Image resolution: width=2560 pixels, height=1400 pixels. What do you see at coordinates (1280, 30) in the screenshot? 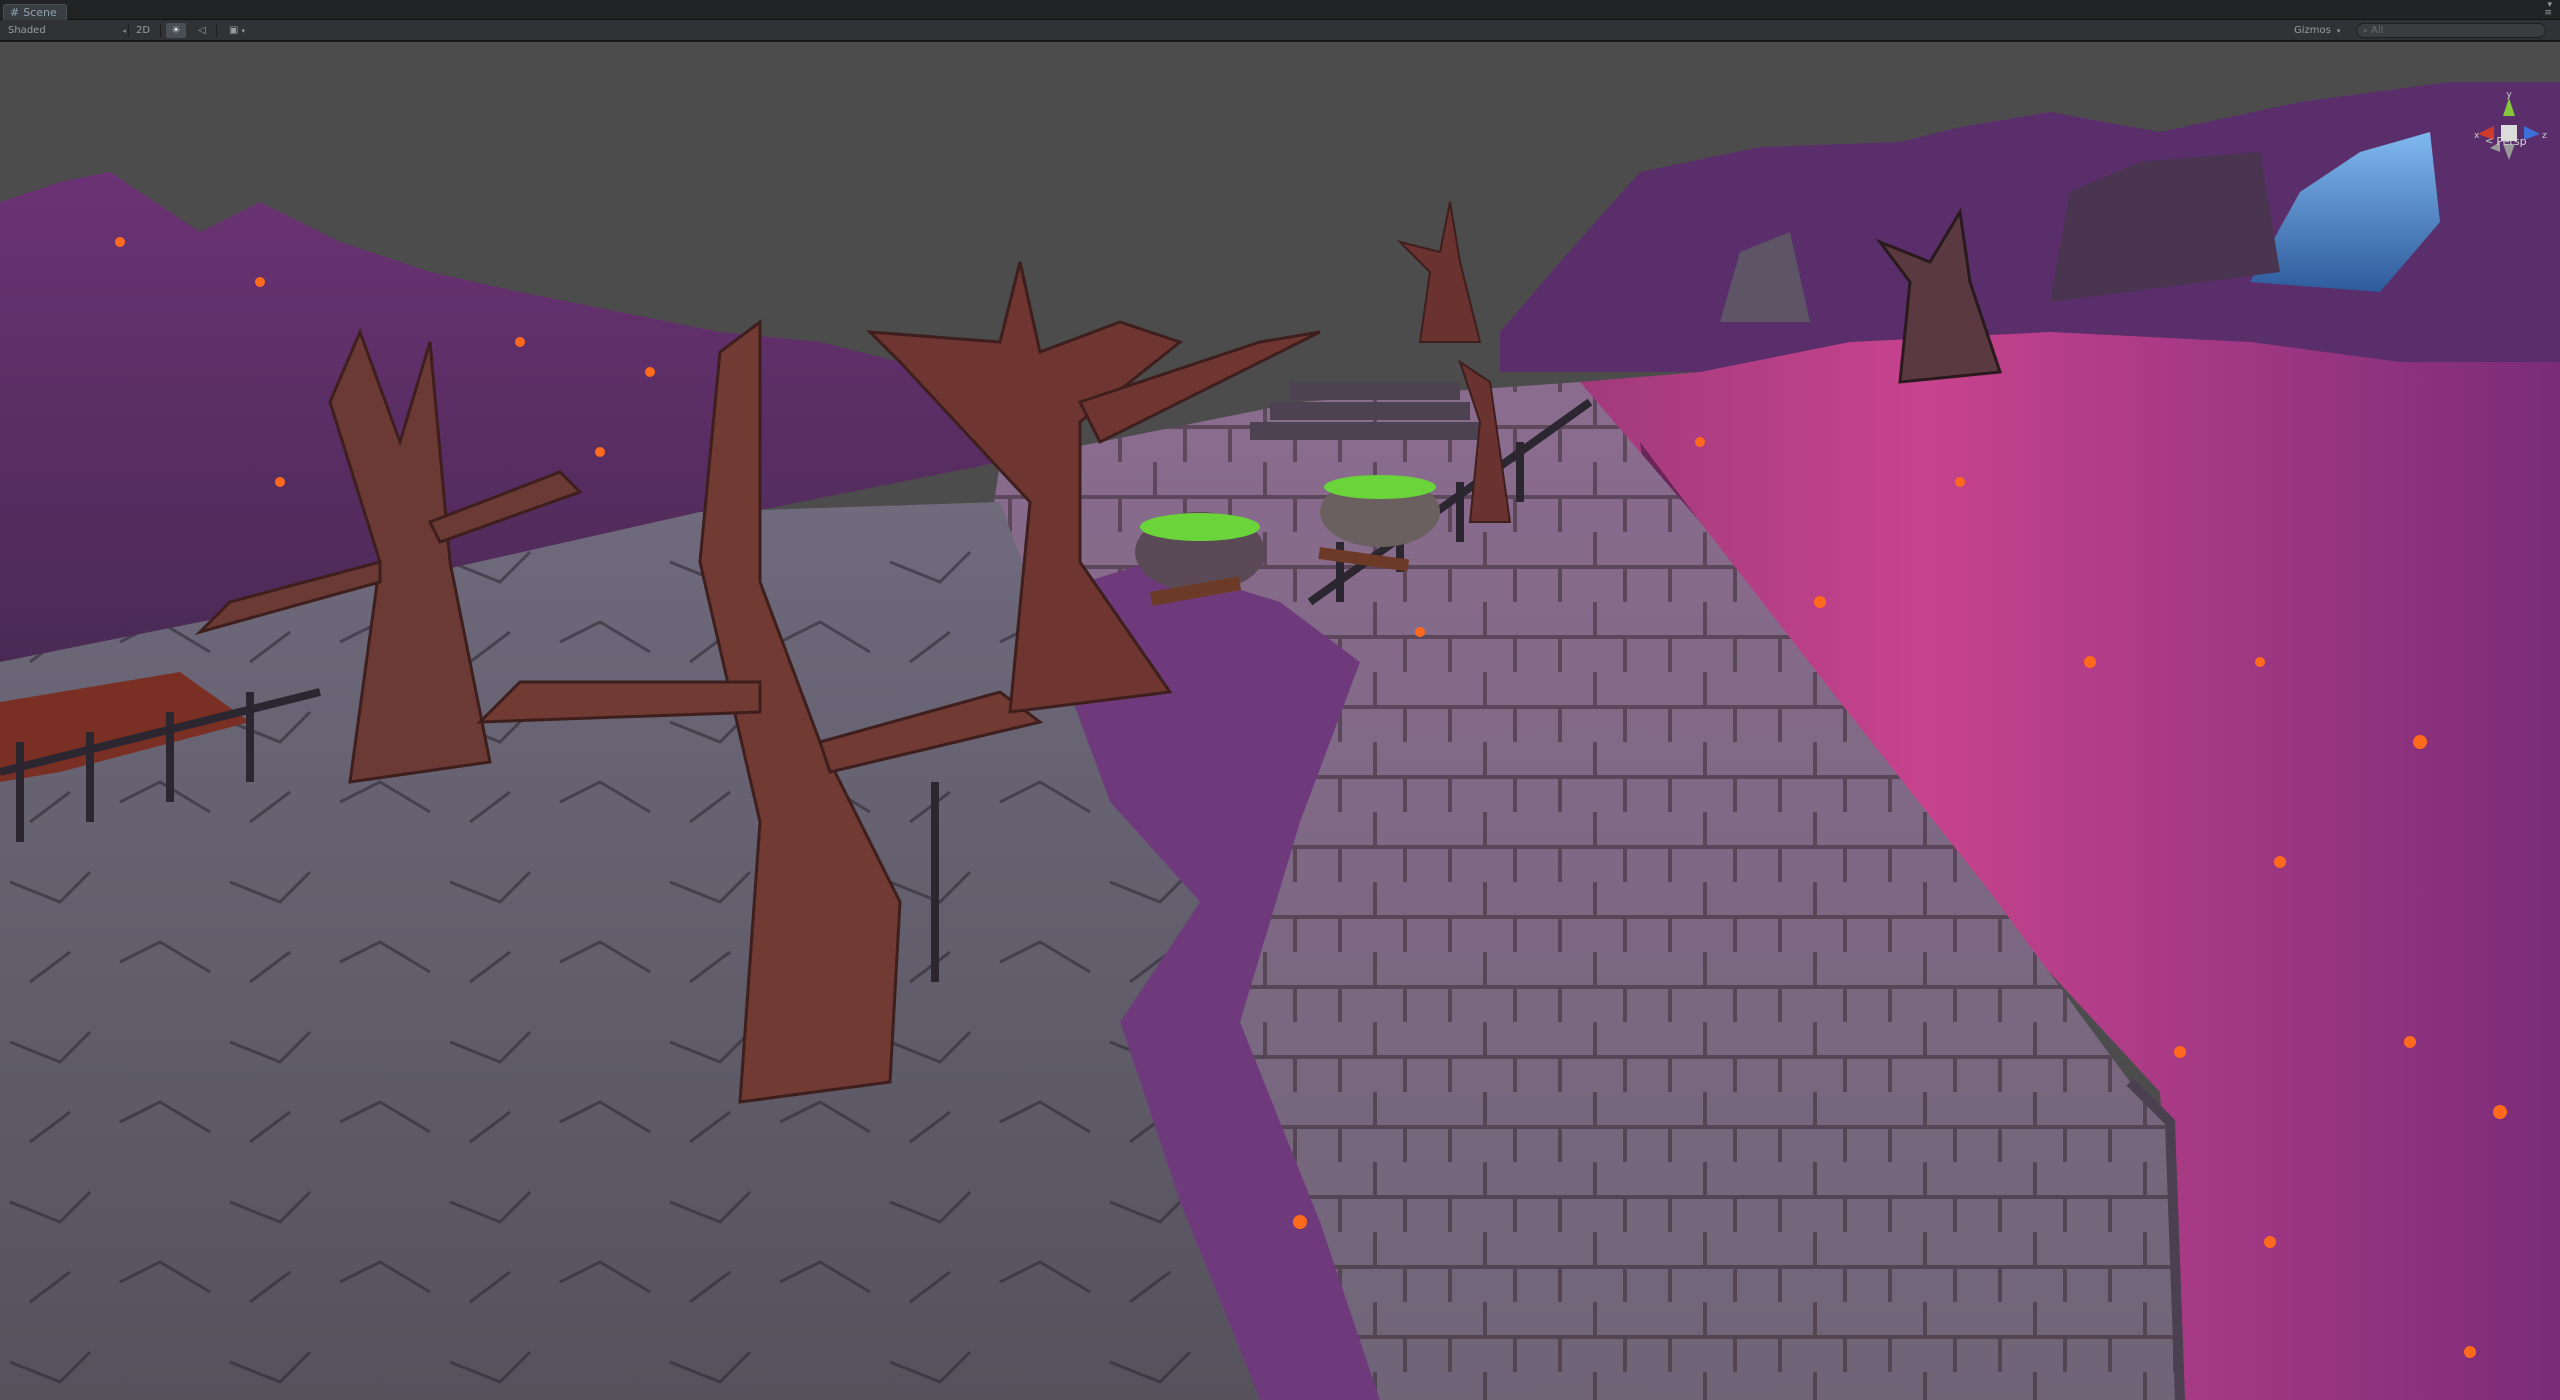
I see `scene-toolbar: Shaded ◂ 2D ☀ ◁ ▣ ▾ Gizmos ▾ ⌕` at bounding box center [1280, 30].